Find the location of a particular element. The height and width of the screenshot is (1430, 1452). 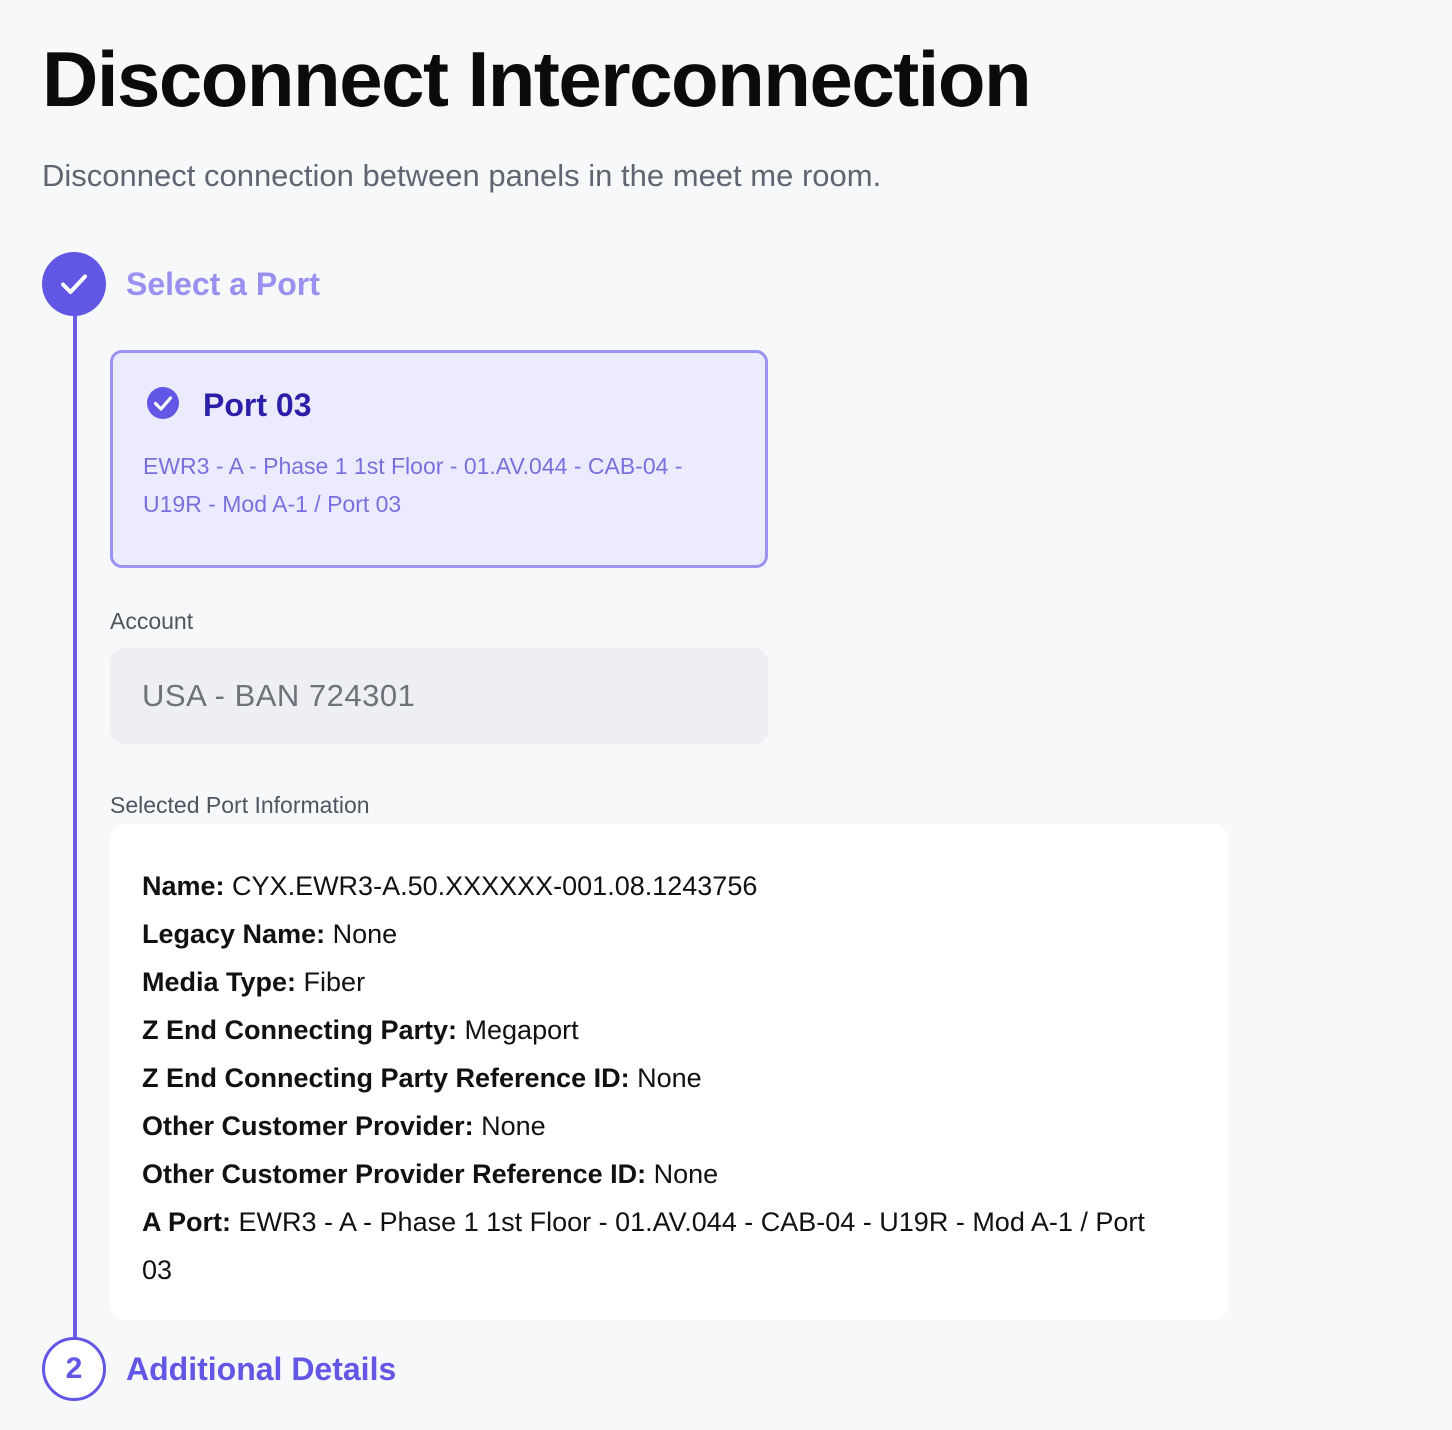

checkmark-icon is located at coordinates (74, 284).